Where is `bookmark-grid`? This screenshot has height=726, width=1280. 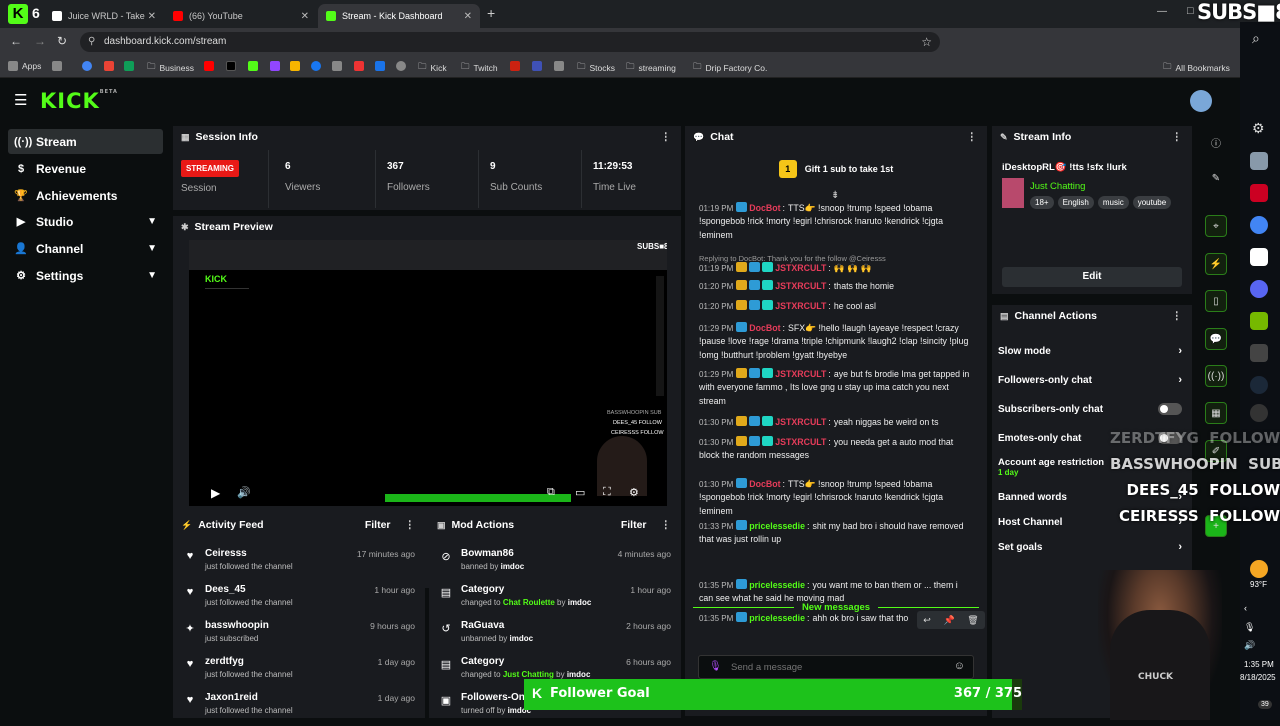
bookmark-grid is located at coordinates (57, 66).